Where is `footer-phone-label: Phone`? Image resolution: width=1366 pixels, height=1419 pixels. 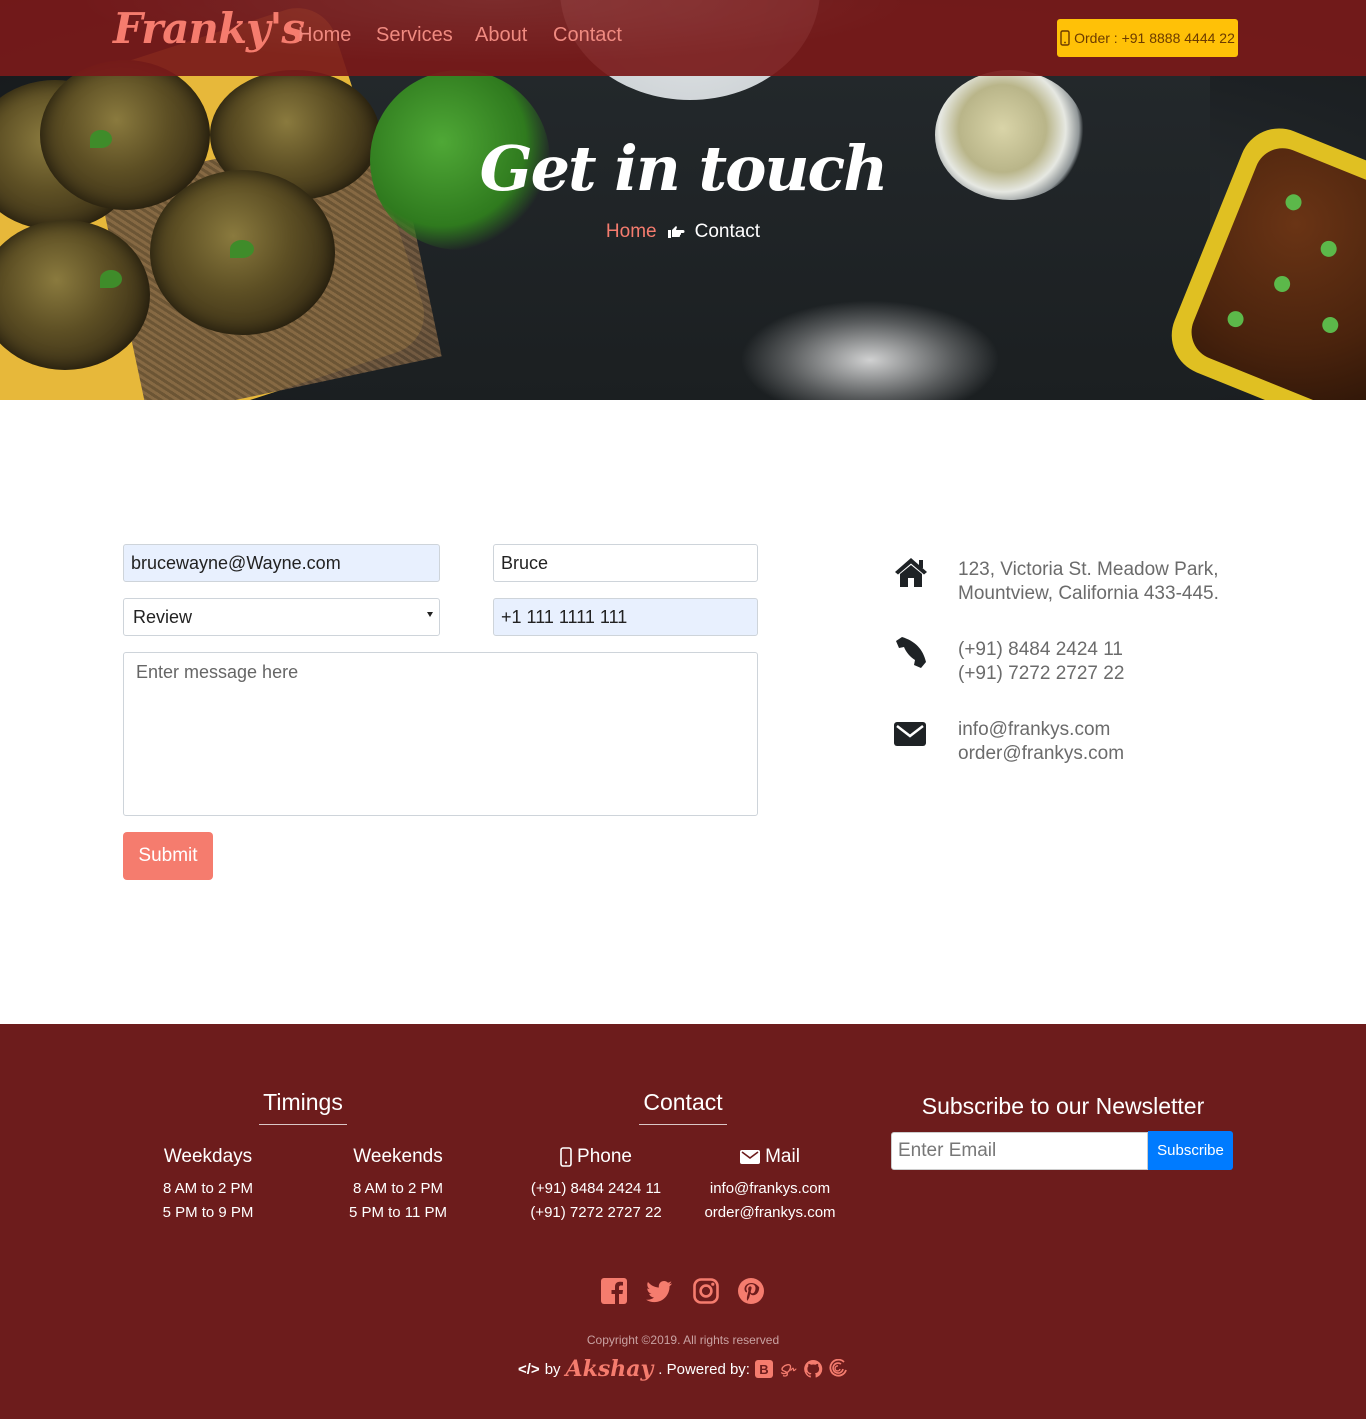 footer-phone-label: Phone is located at coordinates (604, 1156).